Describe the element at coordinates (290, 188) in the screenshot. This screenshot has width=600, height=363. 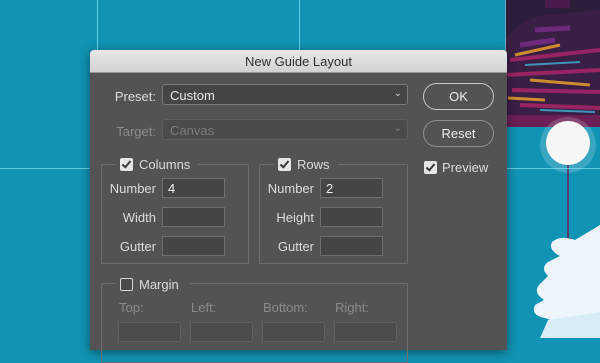
I see `rows-number-label: Number` at that location.